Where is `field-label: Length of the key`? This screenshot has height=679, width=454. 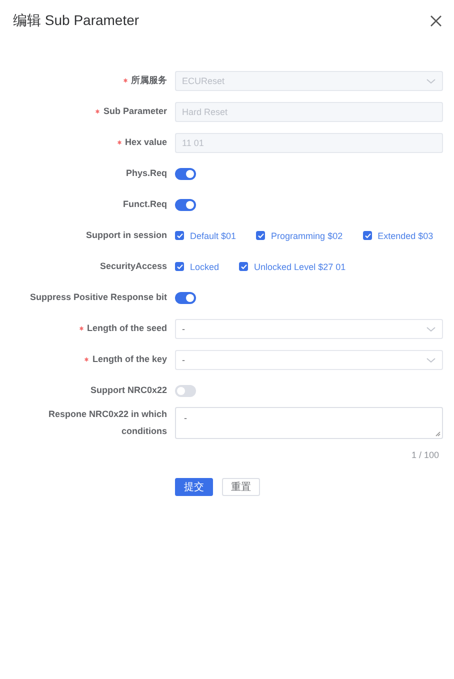
field-label: Length of the key is located at coordinates (129, 359).